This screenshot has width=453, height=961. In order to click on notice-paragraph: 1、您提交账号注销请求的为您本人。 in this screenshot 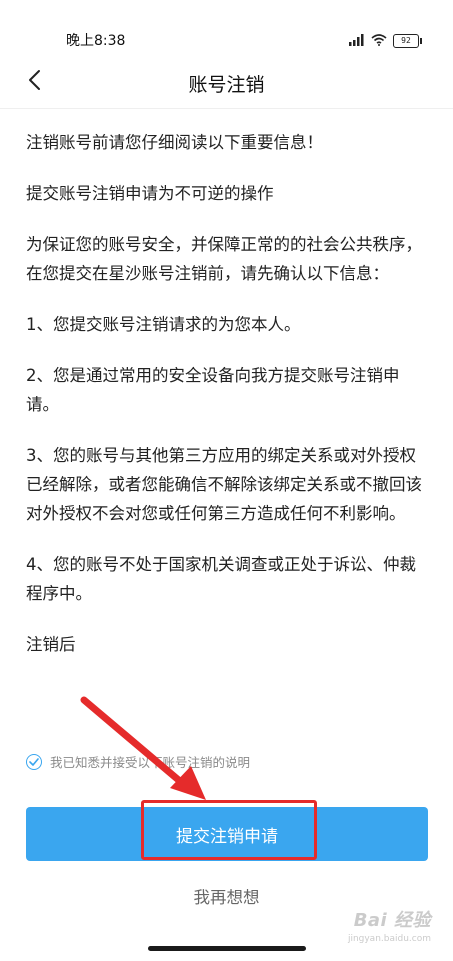, I will do `click(163, 324)`.